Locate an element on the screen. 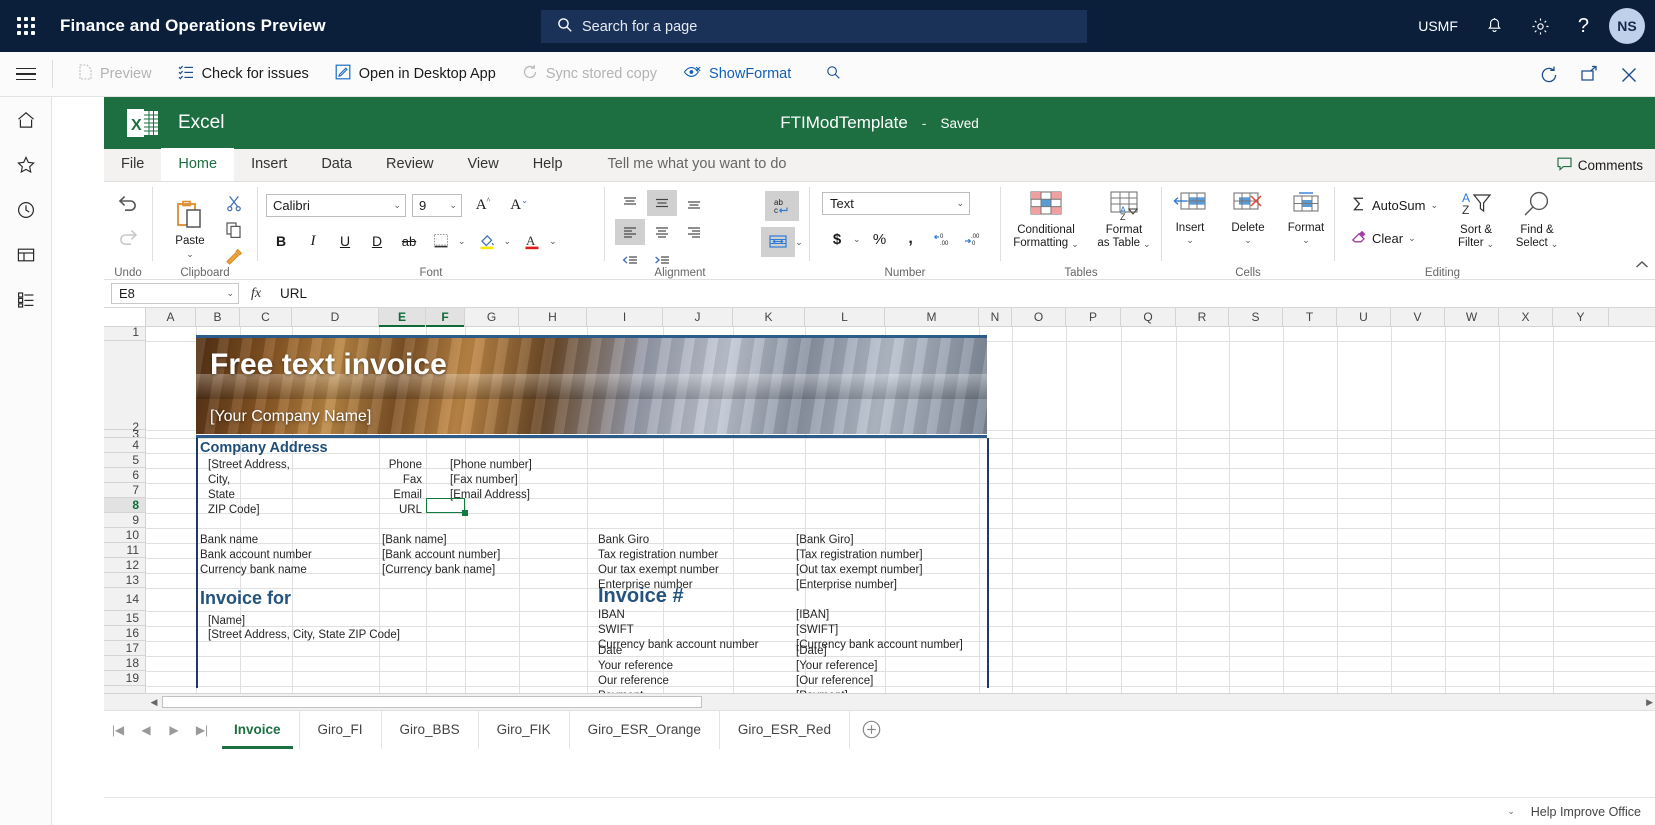  column-header-B: B is located at coordinates (218, 317).